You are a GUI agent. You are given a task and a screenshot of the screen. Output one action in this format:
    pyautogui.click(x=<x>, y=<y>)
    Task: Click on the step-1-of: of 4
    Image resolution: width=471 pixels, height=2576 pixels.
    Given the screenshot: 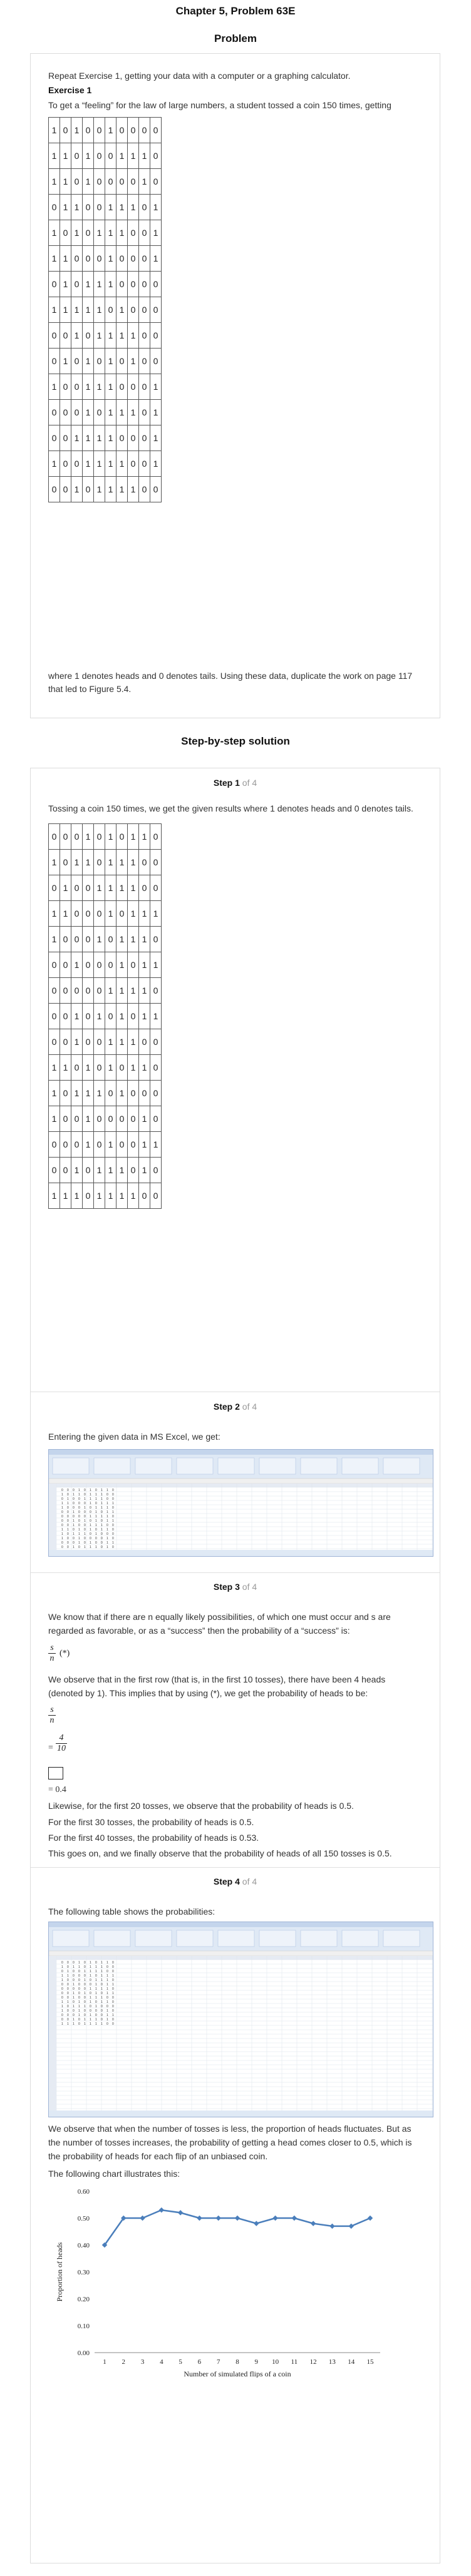 What is the action you would take?
    pyautogui.click(x=250, y=783)
    